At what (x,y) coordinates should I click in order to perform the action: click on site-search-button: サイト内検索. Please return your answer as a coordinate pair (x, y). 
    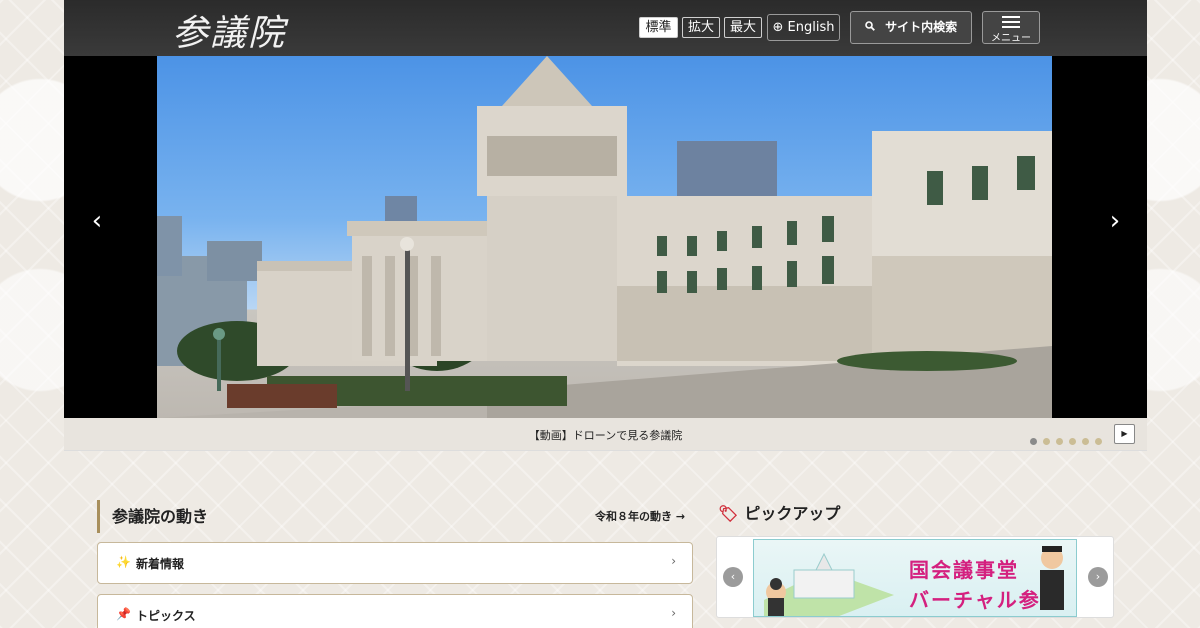
    Looking at the image, I should click on (911, 27).